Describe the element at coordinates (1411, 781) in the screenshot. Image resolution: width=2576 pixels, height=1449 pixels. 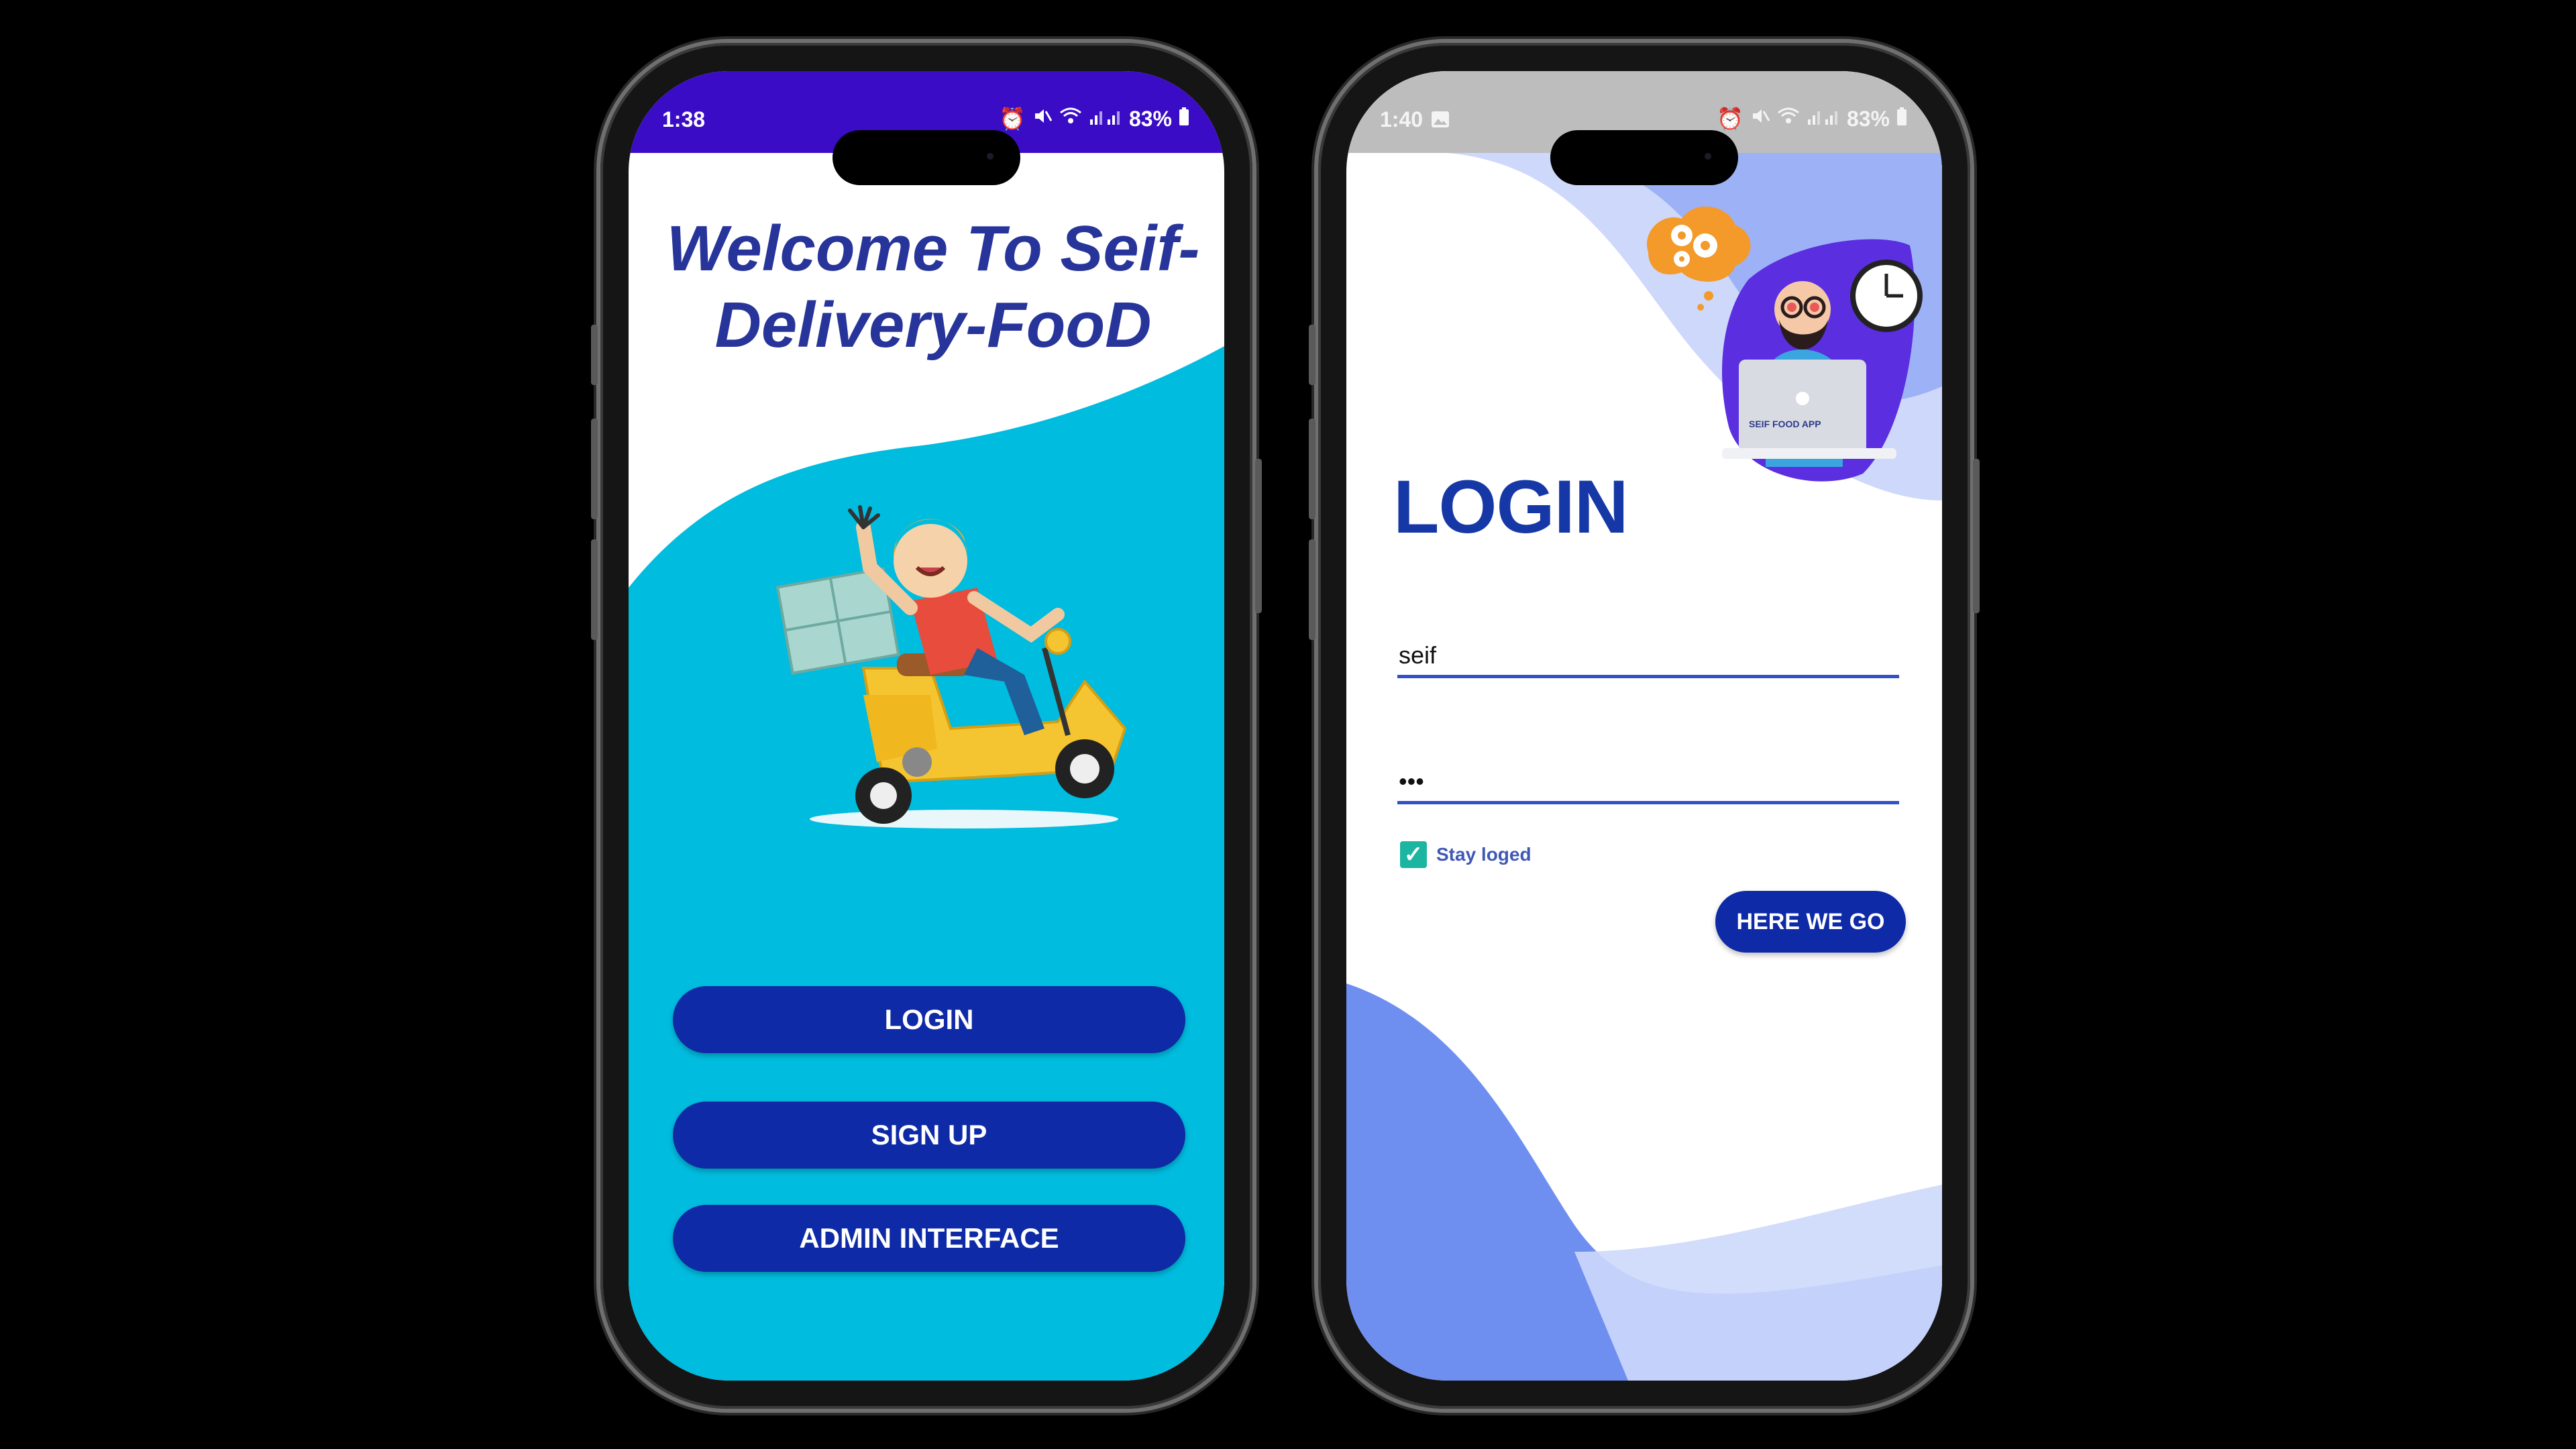
I see `password-value: •••` at that location.